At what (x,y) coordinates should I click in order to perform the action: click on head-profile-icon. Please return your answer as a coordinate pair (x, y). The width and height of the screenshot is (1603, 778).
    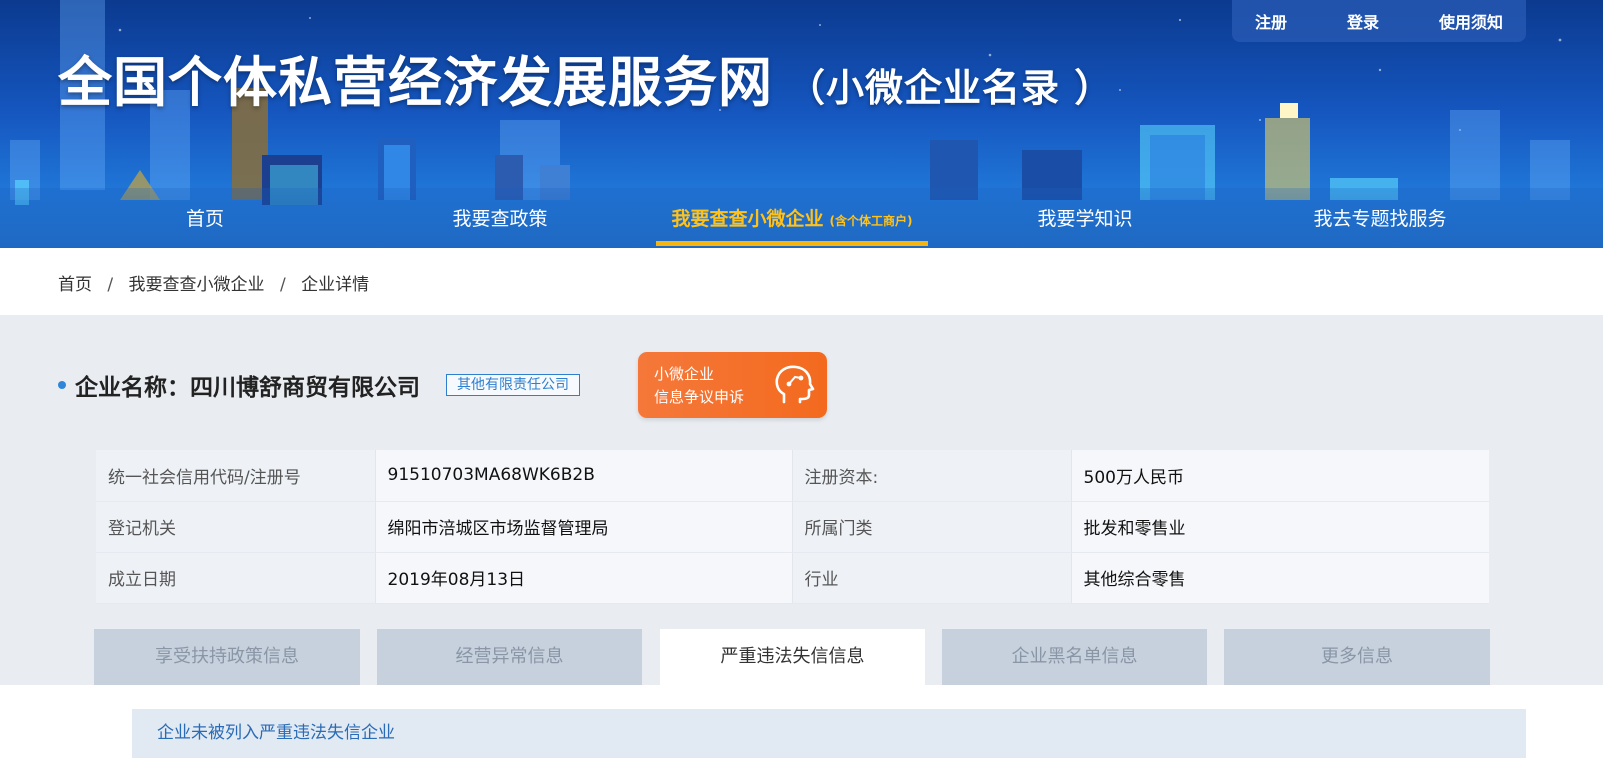
    Looking at the image, I should click on (795, 384).